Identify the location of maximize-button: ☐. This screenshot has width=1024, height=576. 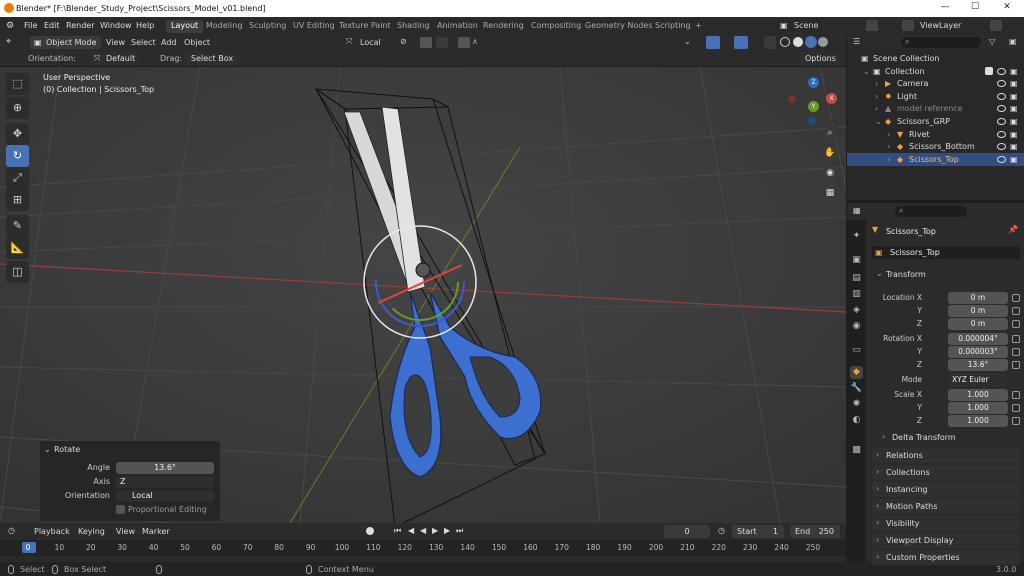
(975, 8).